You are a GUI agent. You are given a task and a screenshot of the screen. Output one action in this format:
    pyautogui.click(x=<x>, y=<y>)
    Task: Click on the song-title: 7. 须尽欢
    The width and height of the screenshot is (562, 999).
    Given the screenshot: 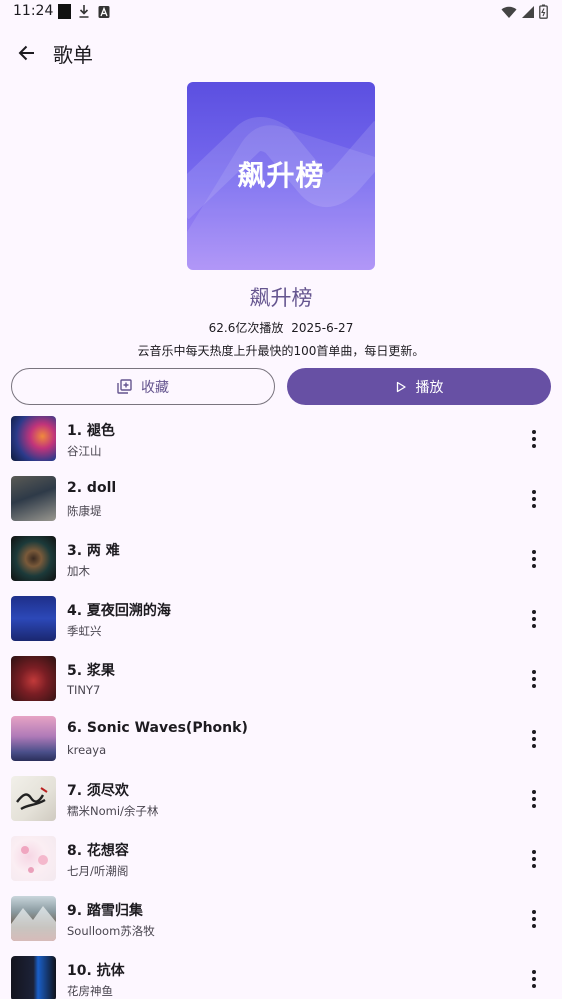 What is the action you would take?
    pyautogui.click(x=98, y=791)
    